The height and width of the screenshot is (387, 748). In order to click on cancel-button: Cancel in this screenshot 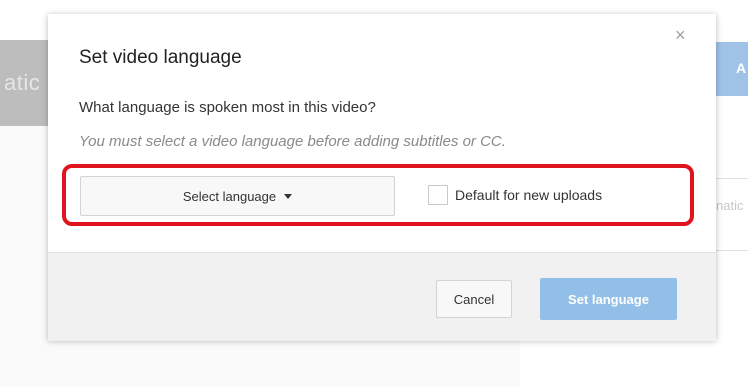, I will do `click(474, 299)`.